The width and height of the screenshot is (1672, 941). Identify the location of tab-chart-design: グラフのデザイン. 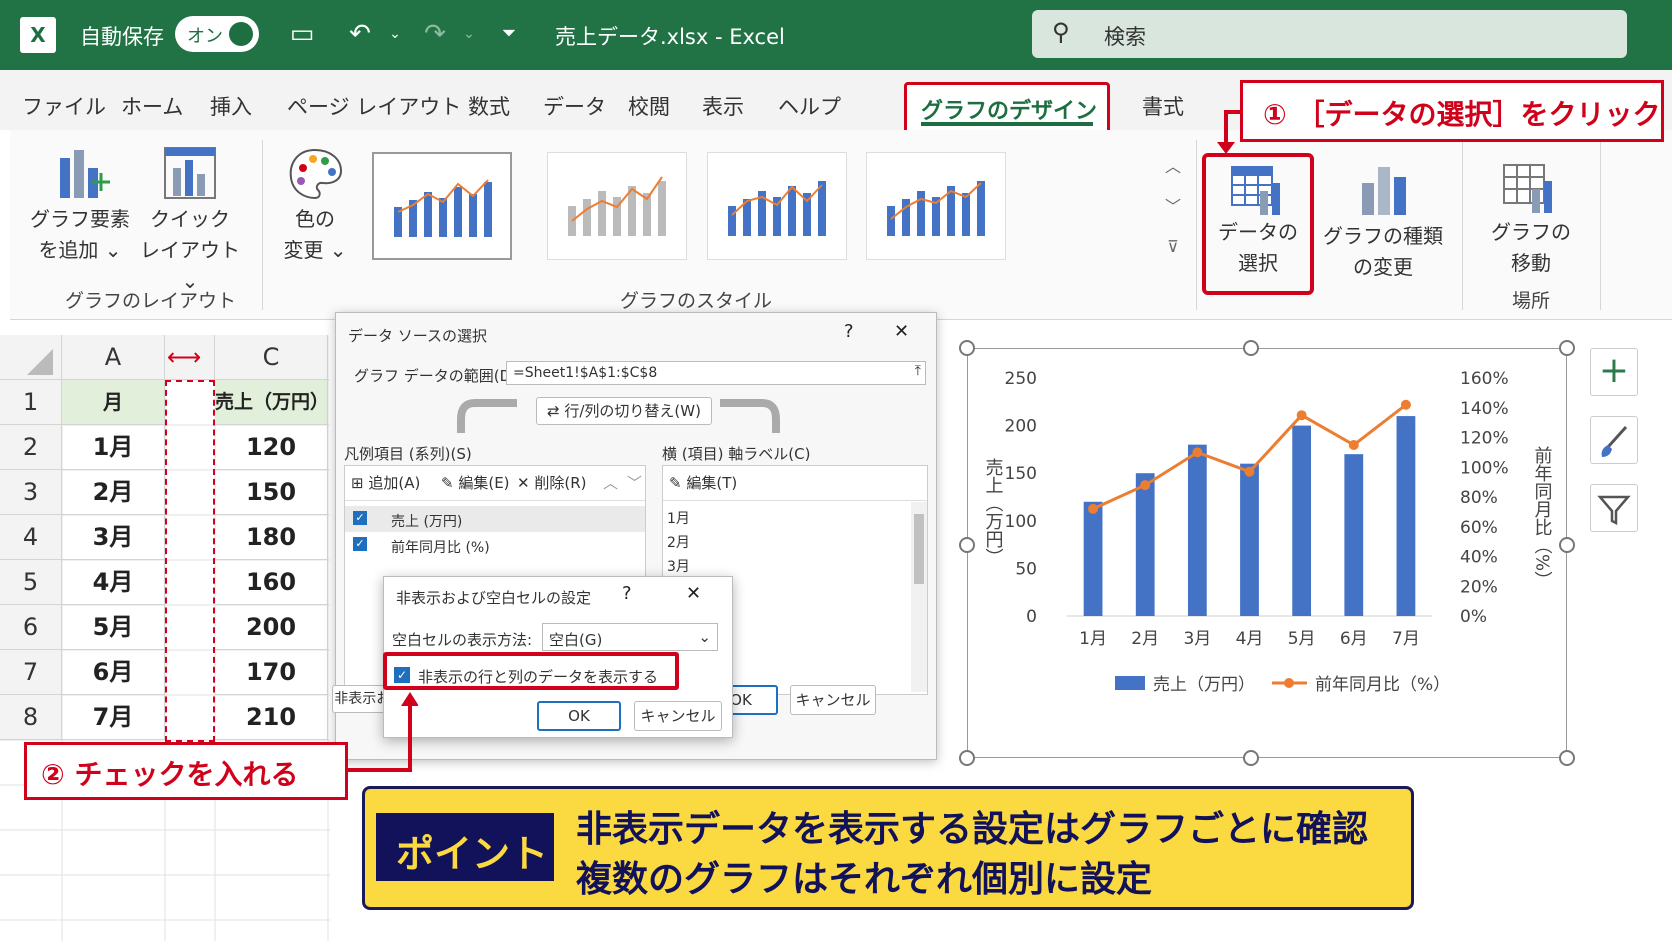
(1007, 109).